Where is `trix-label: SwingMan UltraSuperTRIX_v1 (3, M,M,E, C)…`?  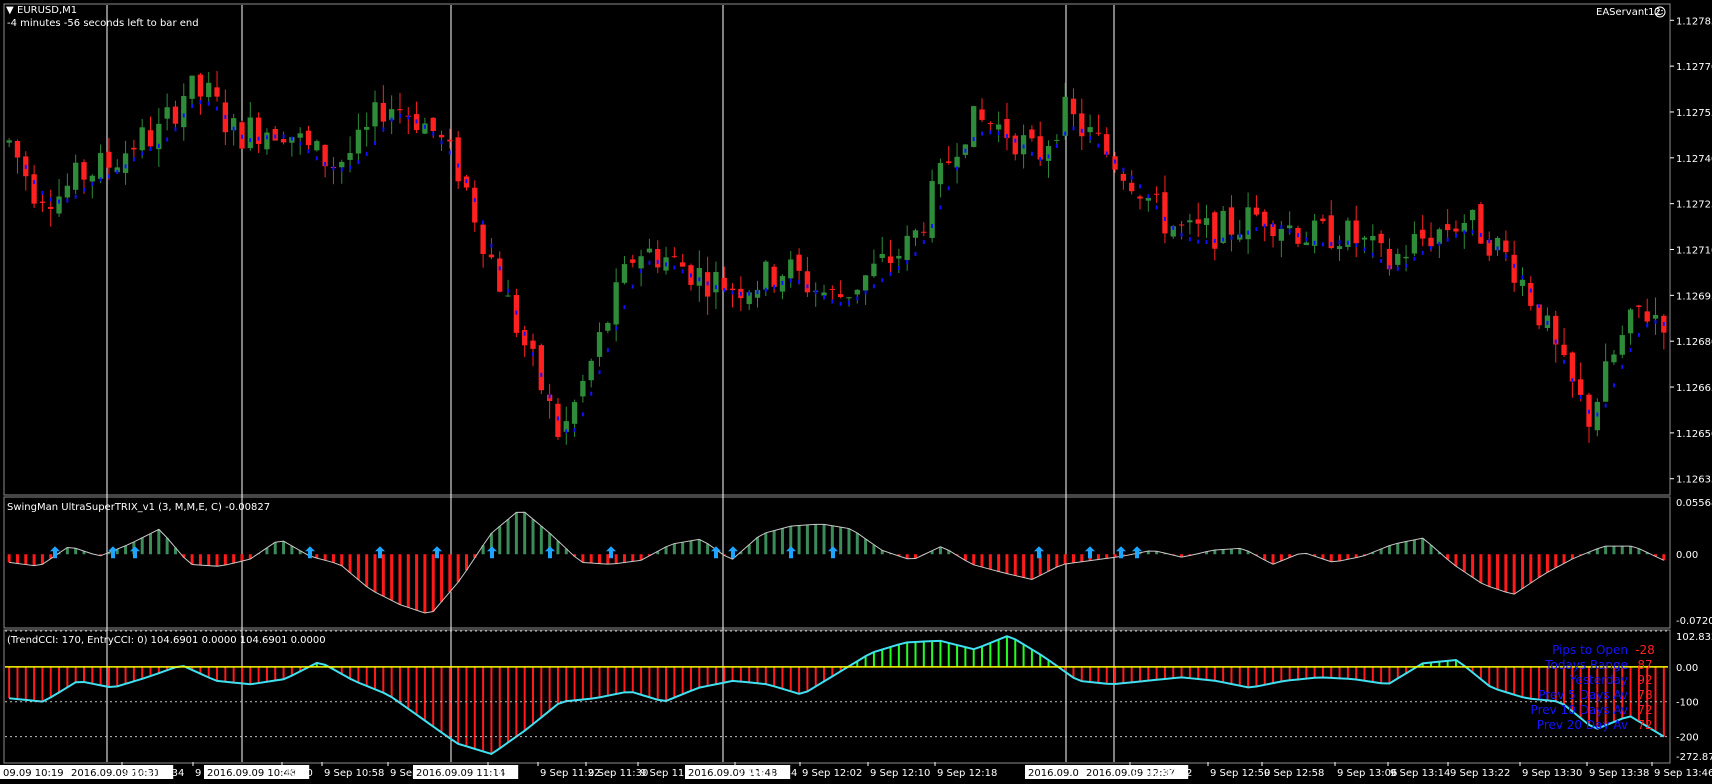 trix-label: SwingMan UltraSuperTRIX_v1 (3, M,M,E, C)… is located at coordinates (138, 507).